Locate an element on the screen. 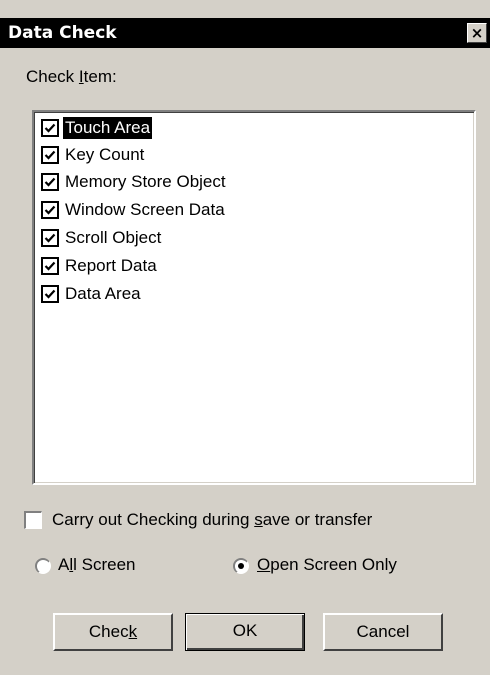  close-button: × is located at coordinates (477, 33).